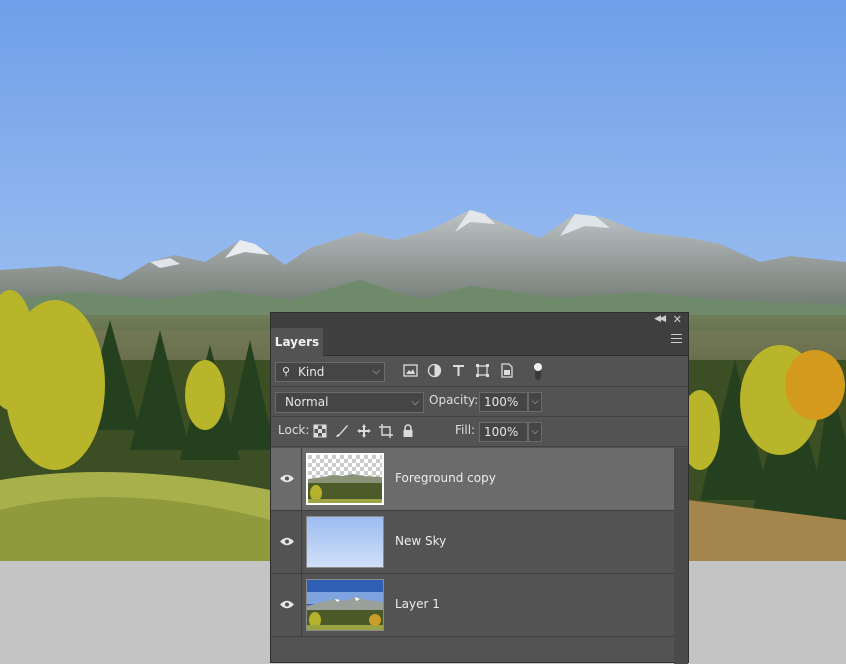 This screenshot has height=664, width=846. Describe the element at coordinates (681, 556) in the screenshot. I see `layers-scrollbar` at that location.